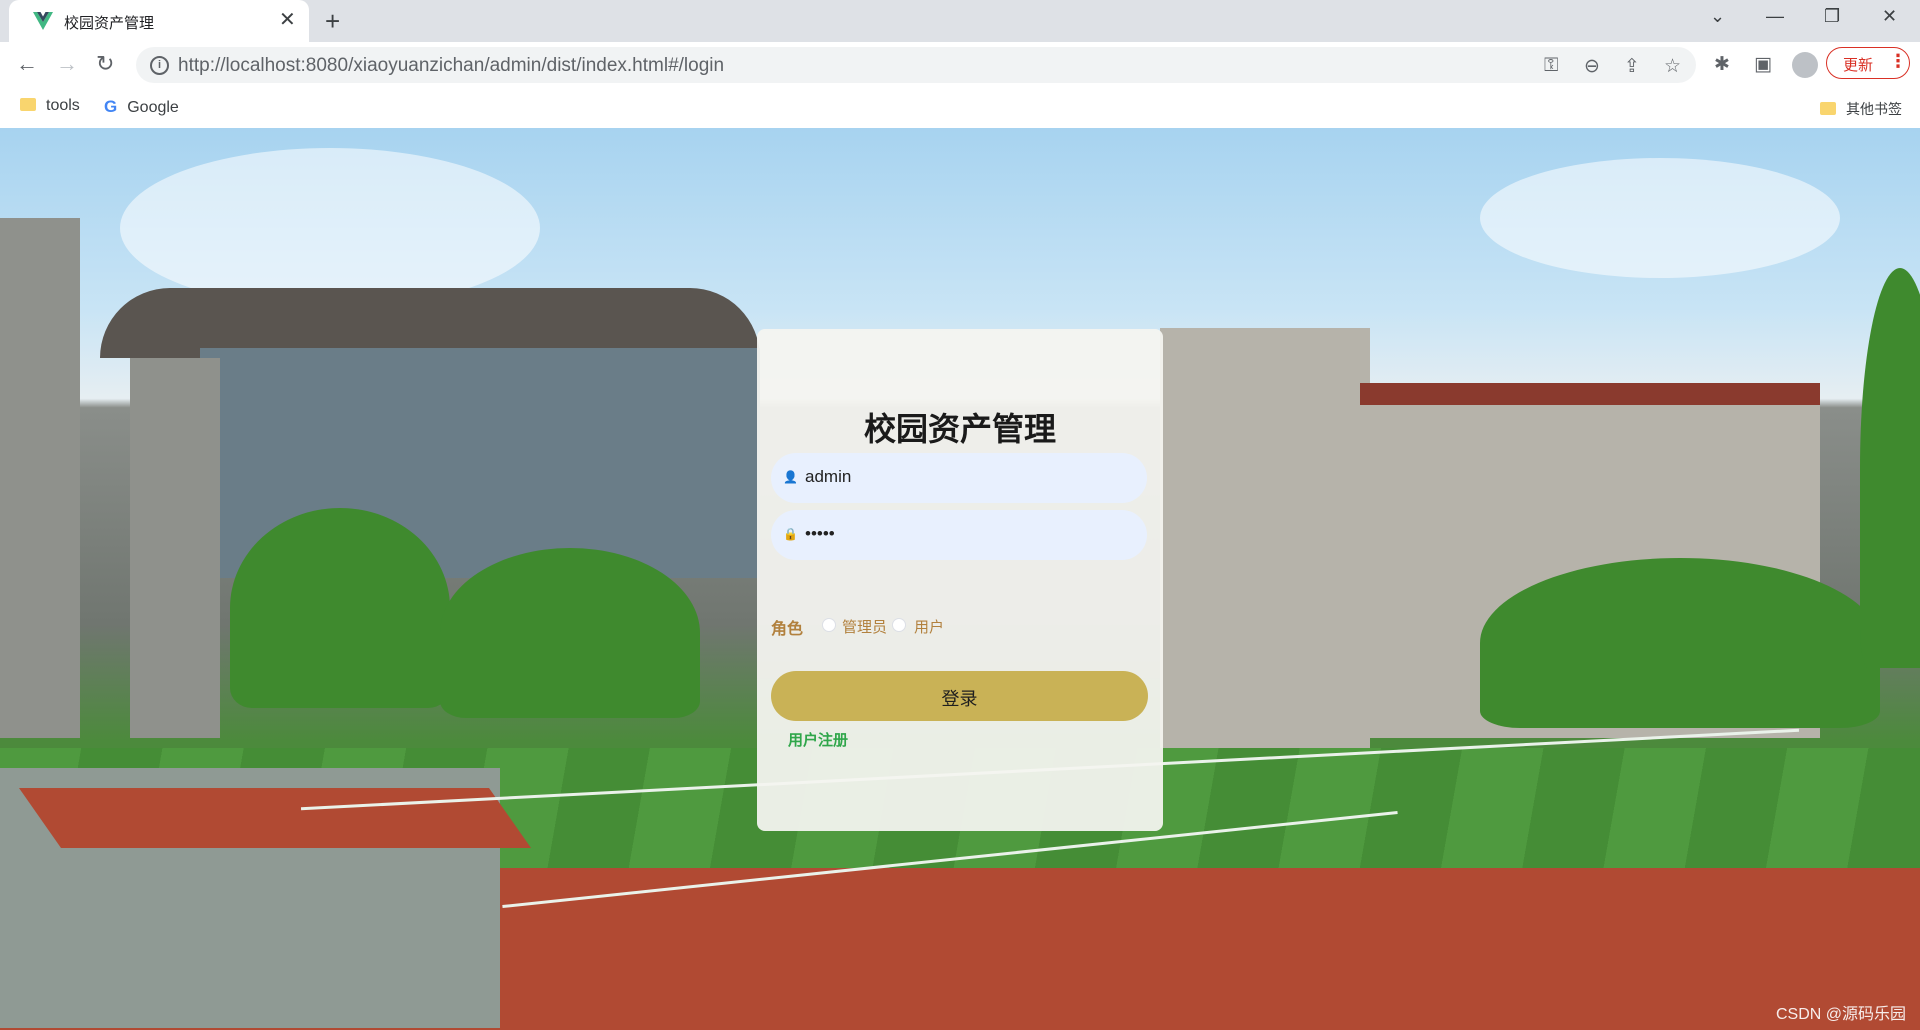  Describe the element at coordinates (1874, 109) in the screenshot. I see `other-bookmarks-label: 其他书签` at that location.